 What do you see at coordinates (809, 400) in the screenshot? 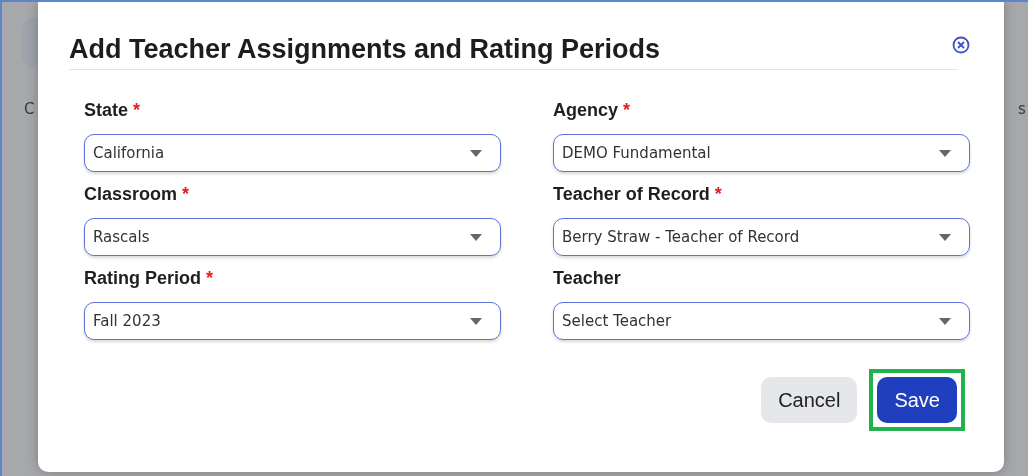
I see `cancel-button: Cancel` at bounding box center [809, 400].